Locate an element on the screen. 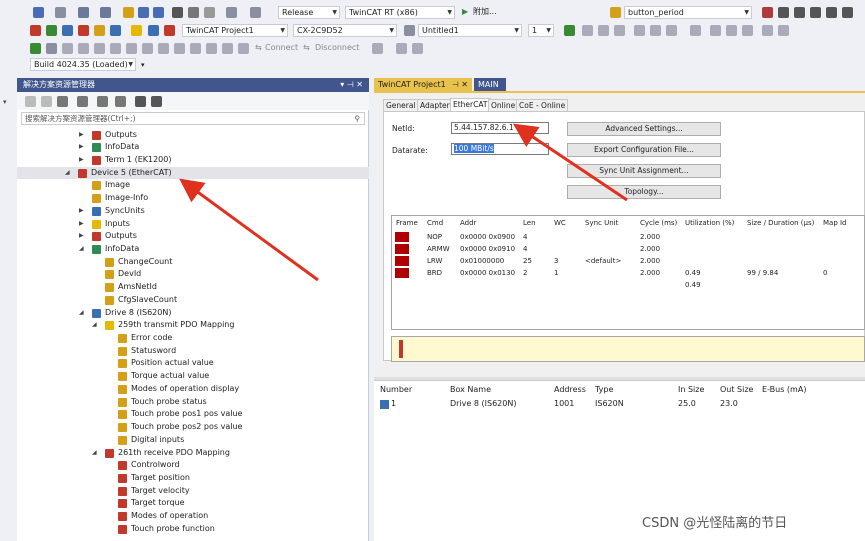 The height and width of the screenshot is (541, 865). tree-item: Touch probe pos1 pos value is located at coordinates (193, 414).